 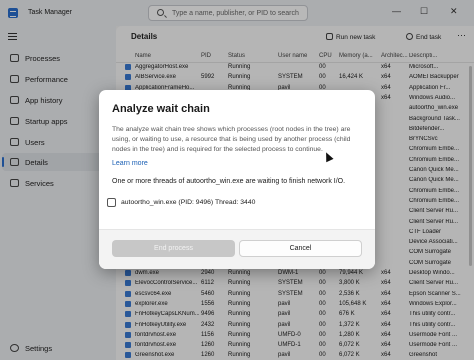 What do you see at coordinates (300, 248) in the screenshot?
I see `cancel-button: Cancel` at bounding box center [300, 248].